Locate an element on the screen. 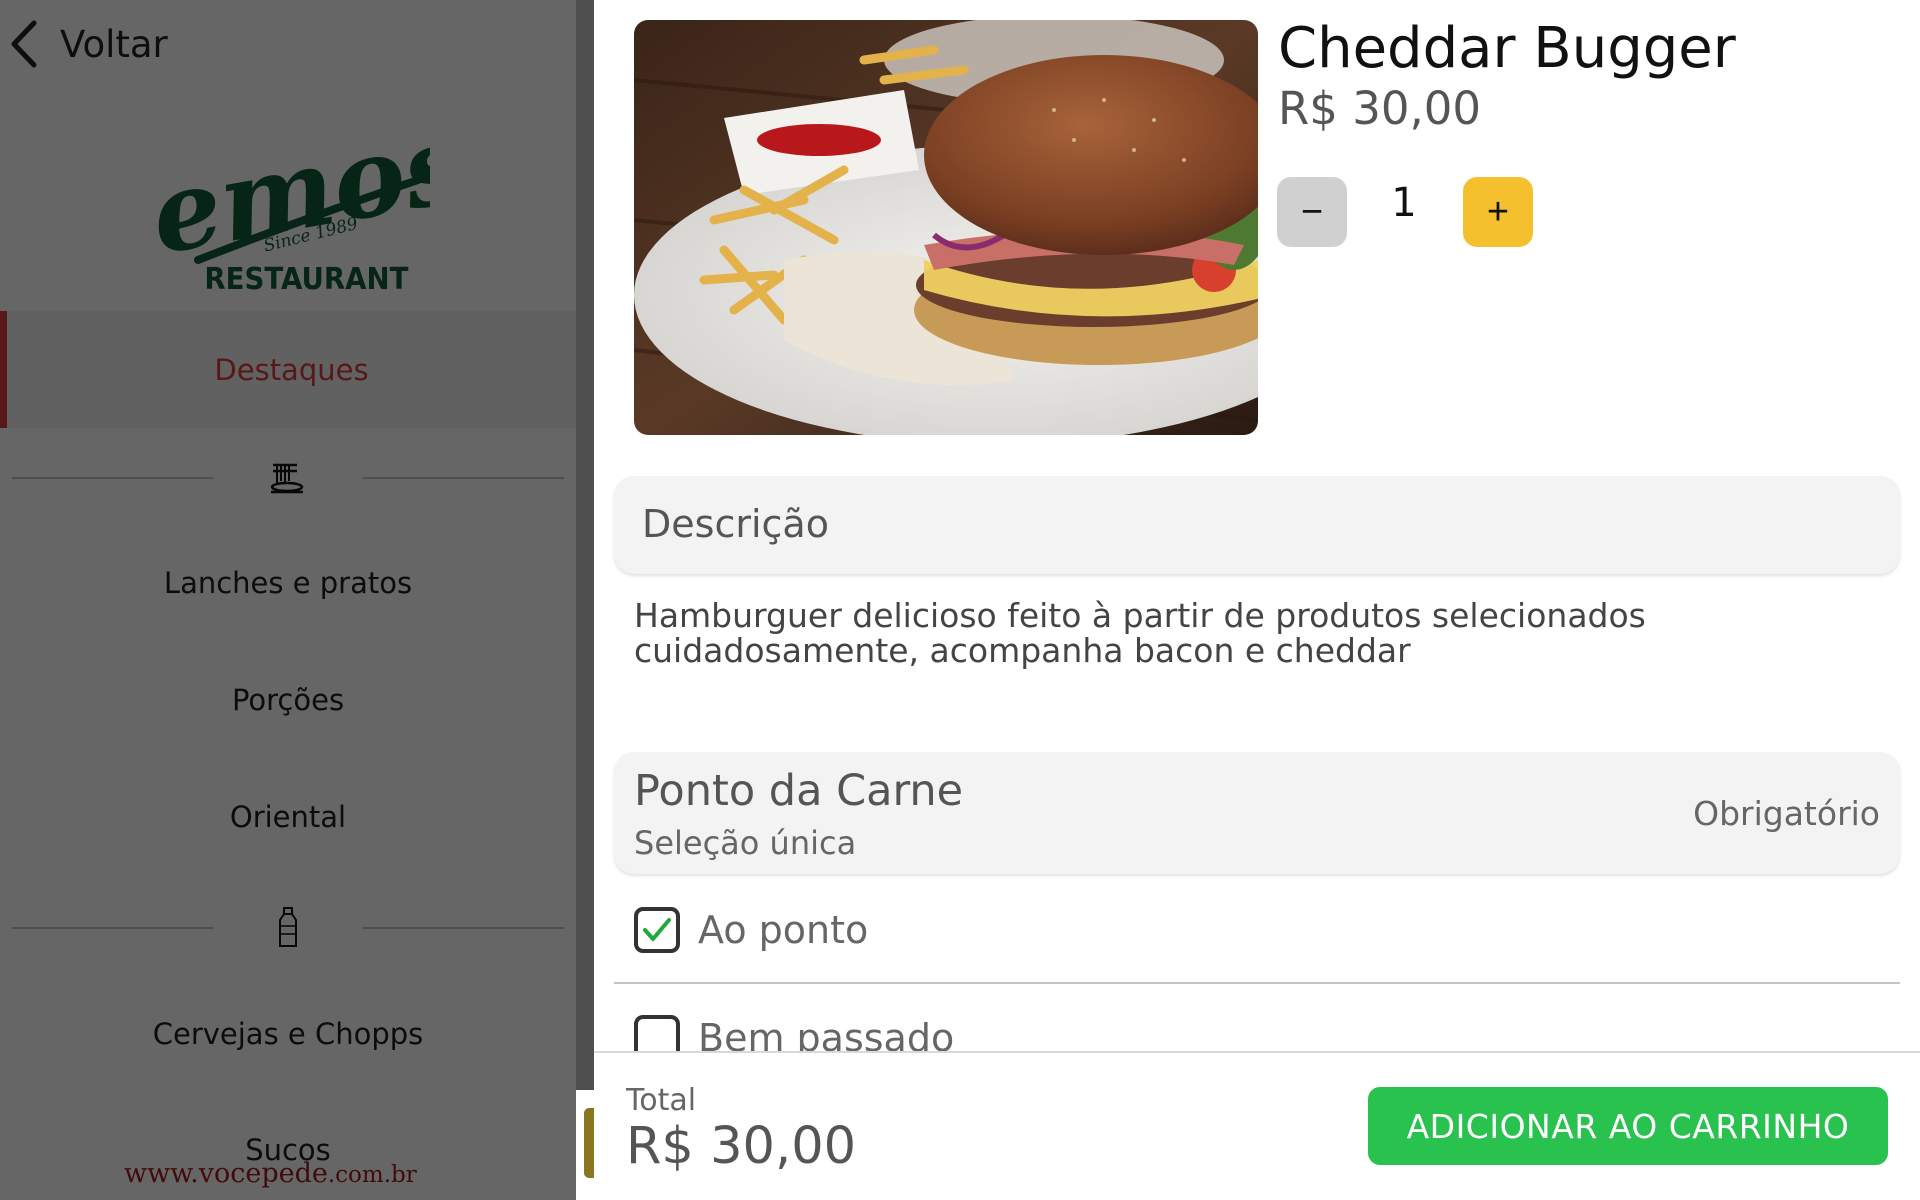 The width and height of the screenshot is (1920, 1200). required-badge: Obrigatório is located at coordinates (1786, 813).